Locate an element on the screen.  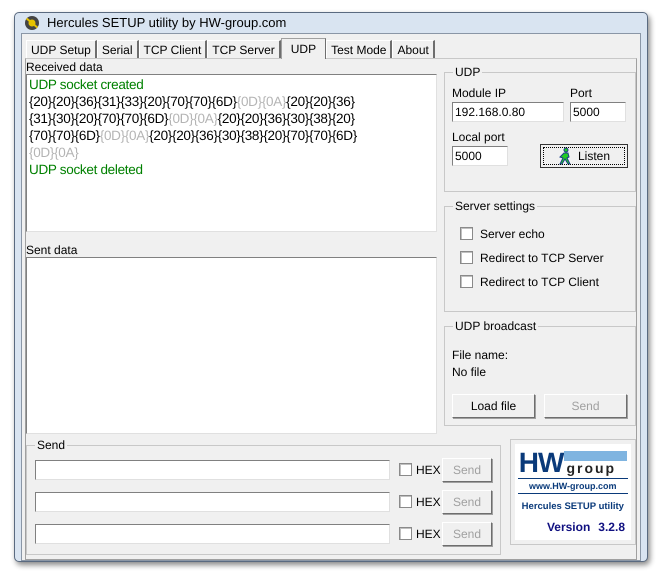
data-bytes: {20}{20}{36}{30}{38}{20} is located at coordinates (286, 118).